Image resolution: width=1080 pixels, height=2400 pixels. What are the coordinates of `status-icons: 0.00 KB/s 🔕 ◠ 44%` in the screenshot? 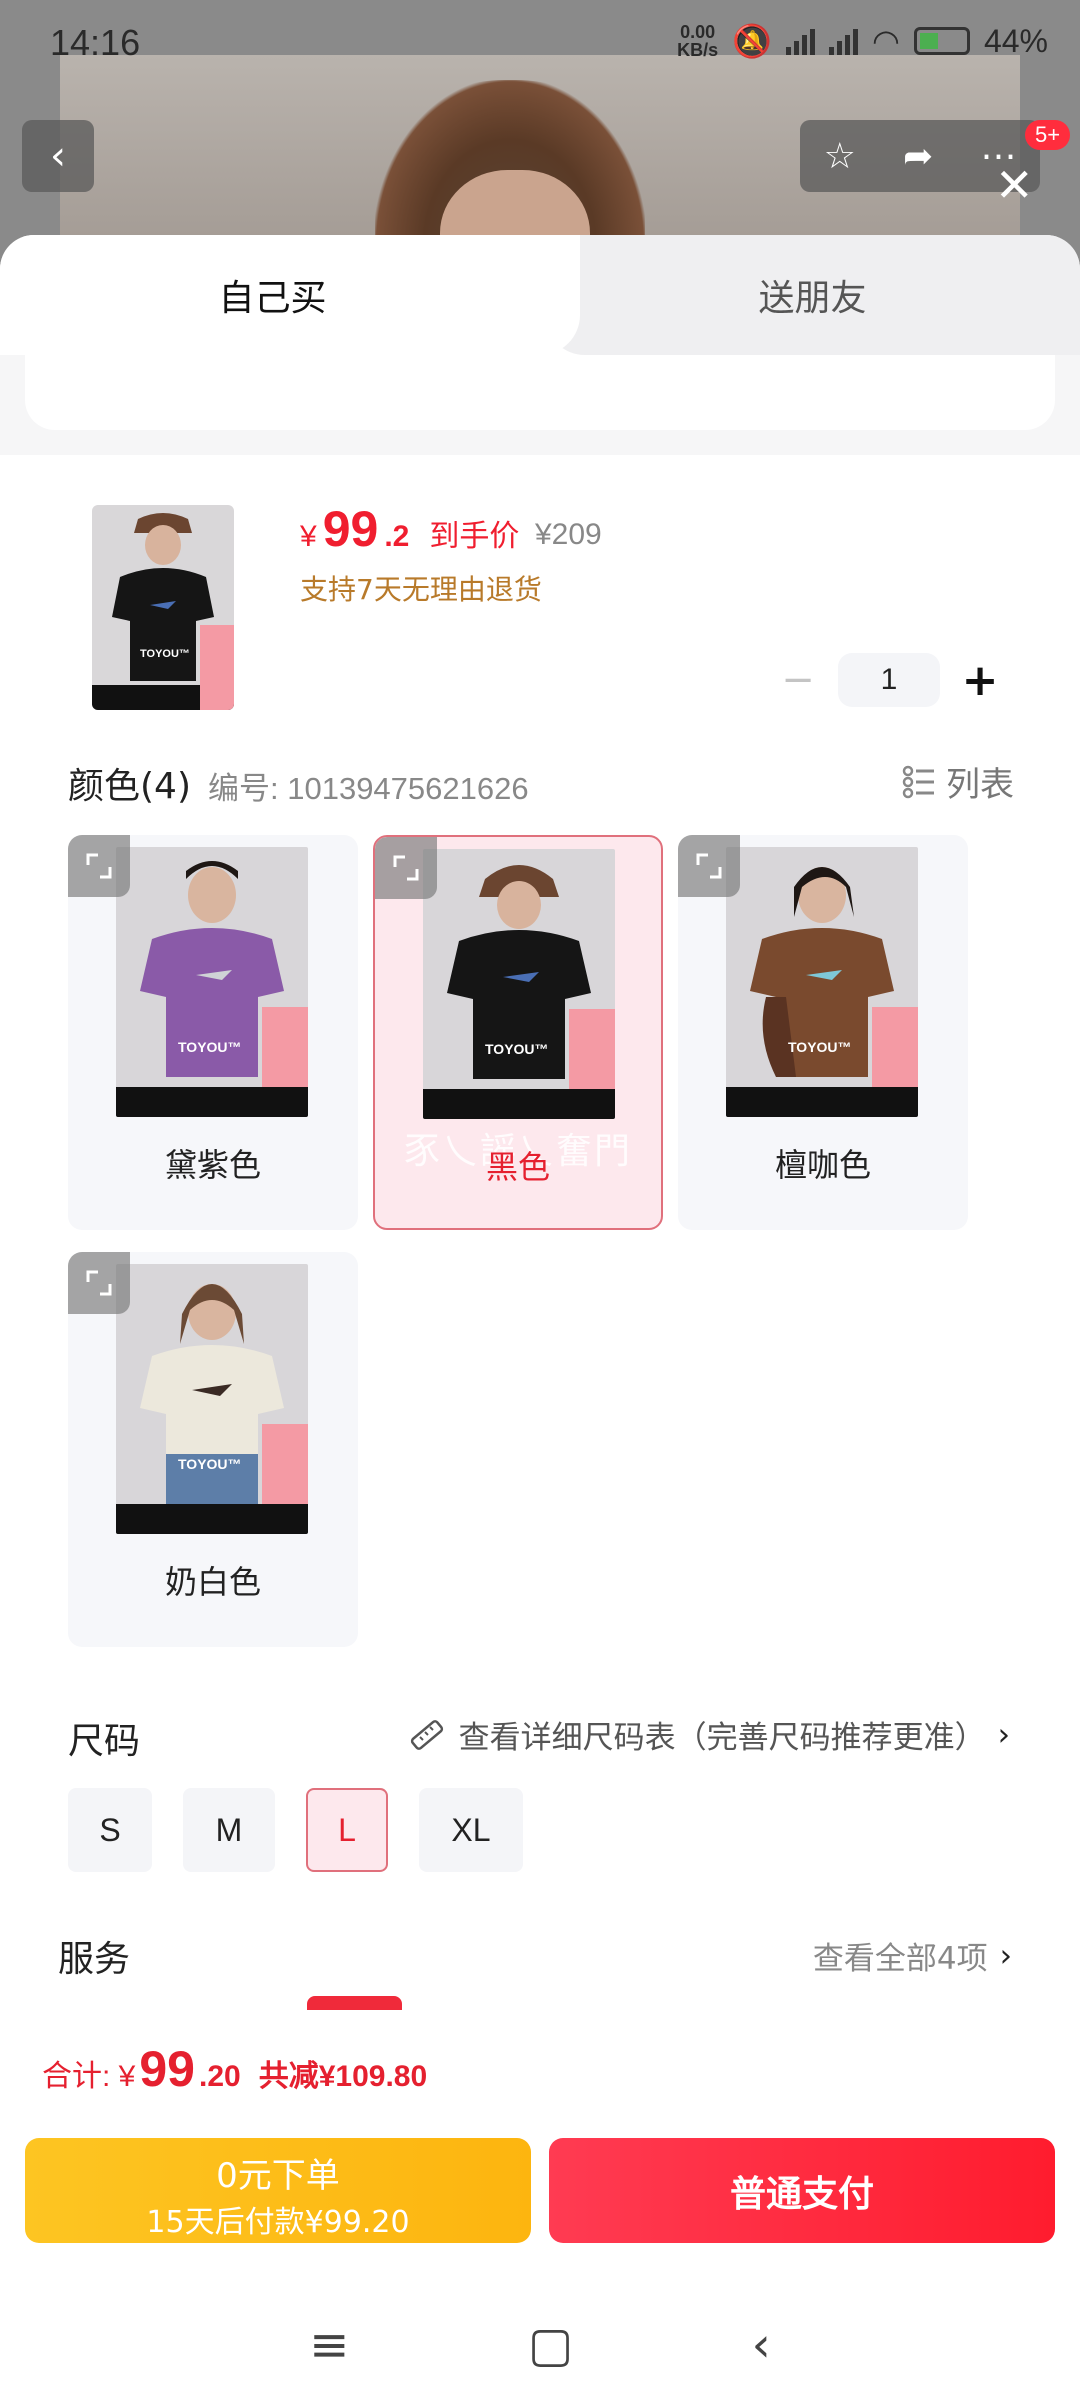 It's located at (862, 41).